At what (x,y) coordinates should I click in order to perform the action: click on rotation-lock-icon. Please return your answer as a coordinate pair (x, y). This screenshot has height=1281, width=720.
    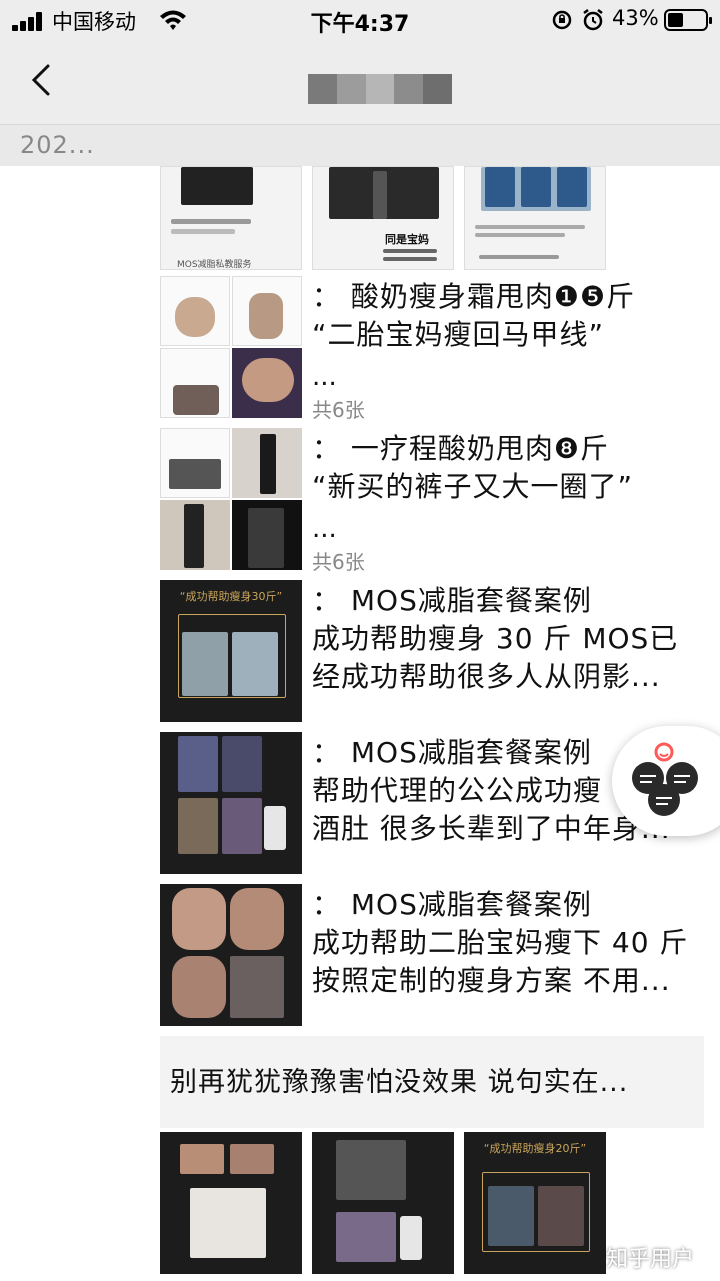
    Looking at the image, I should click on (562, 20).